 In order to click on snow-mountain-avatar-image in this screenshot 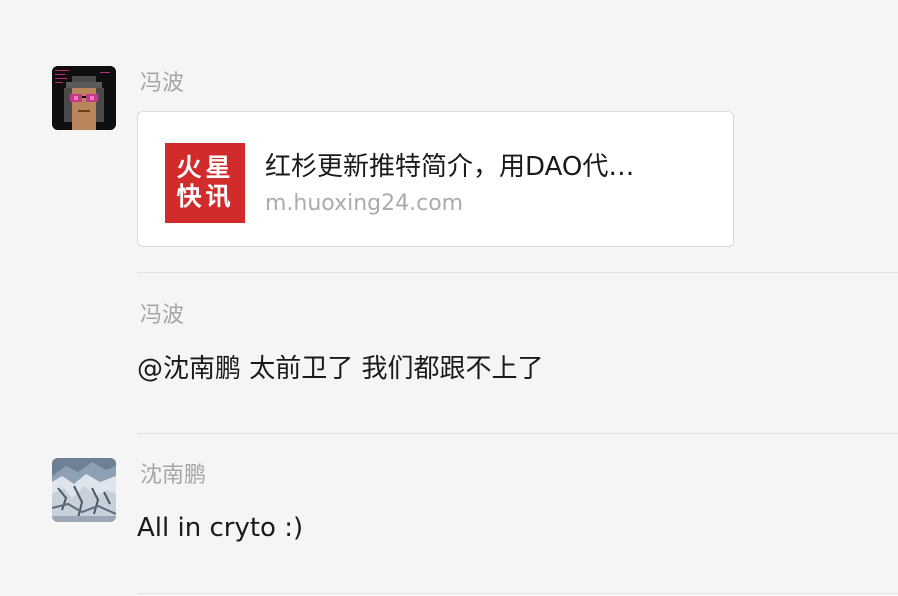, I will do `click(84, 490)`.